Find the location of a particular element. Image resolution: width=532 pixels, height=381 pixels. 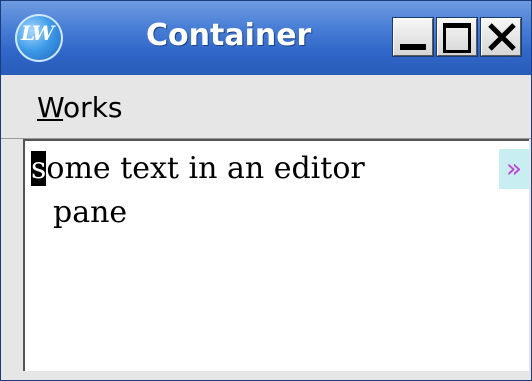

menu-item-works: Works is located at coordinates (80, 107).